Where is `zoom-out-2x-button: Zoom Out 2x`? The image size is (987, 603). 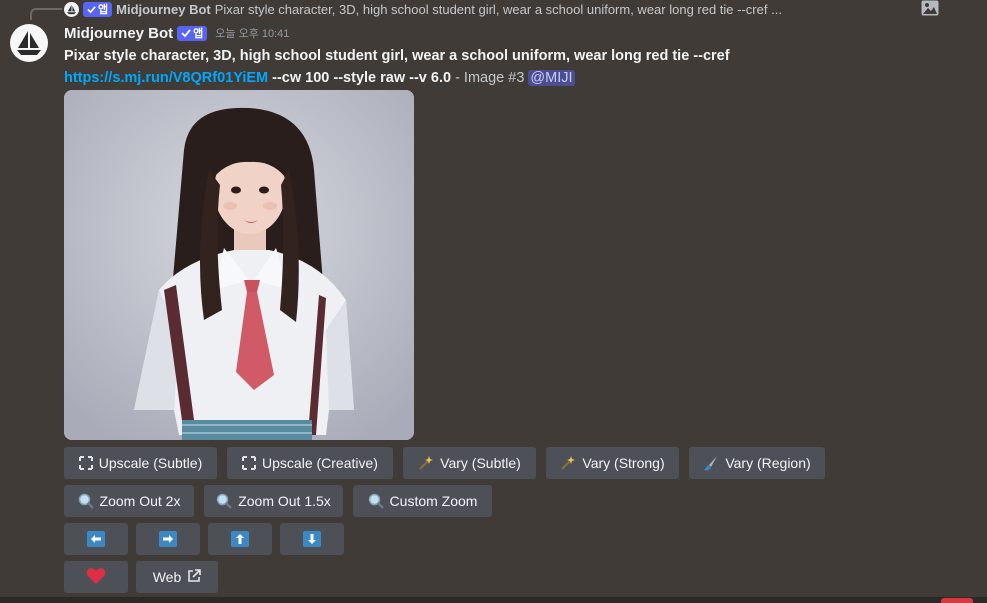 zoom-out-2x-button: Zoom Out 2x is located at coordinates (129, 501).